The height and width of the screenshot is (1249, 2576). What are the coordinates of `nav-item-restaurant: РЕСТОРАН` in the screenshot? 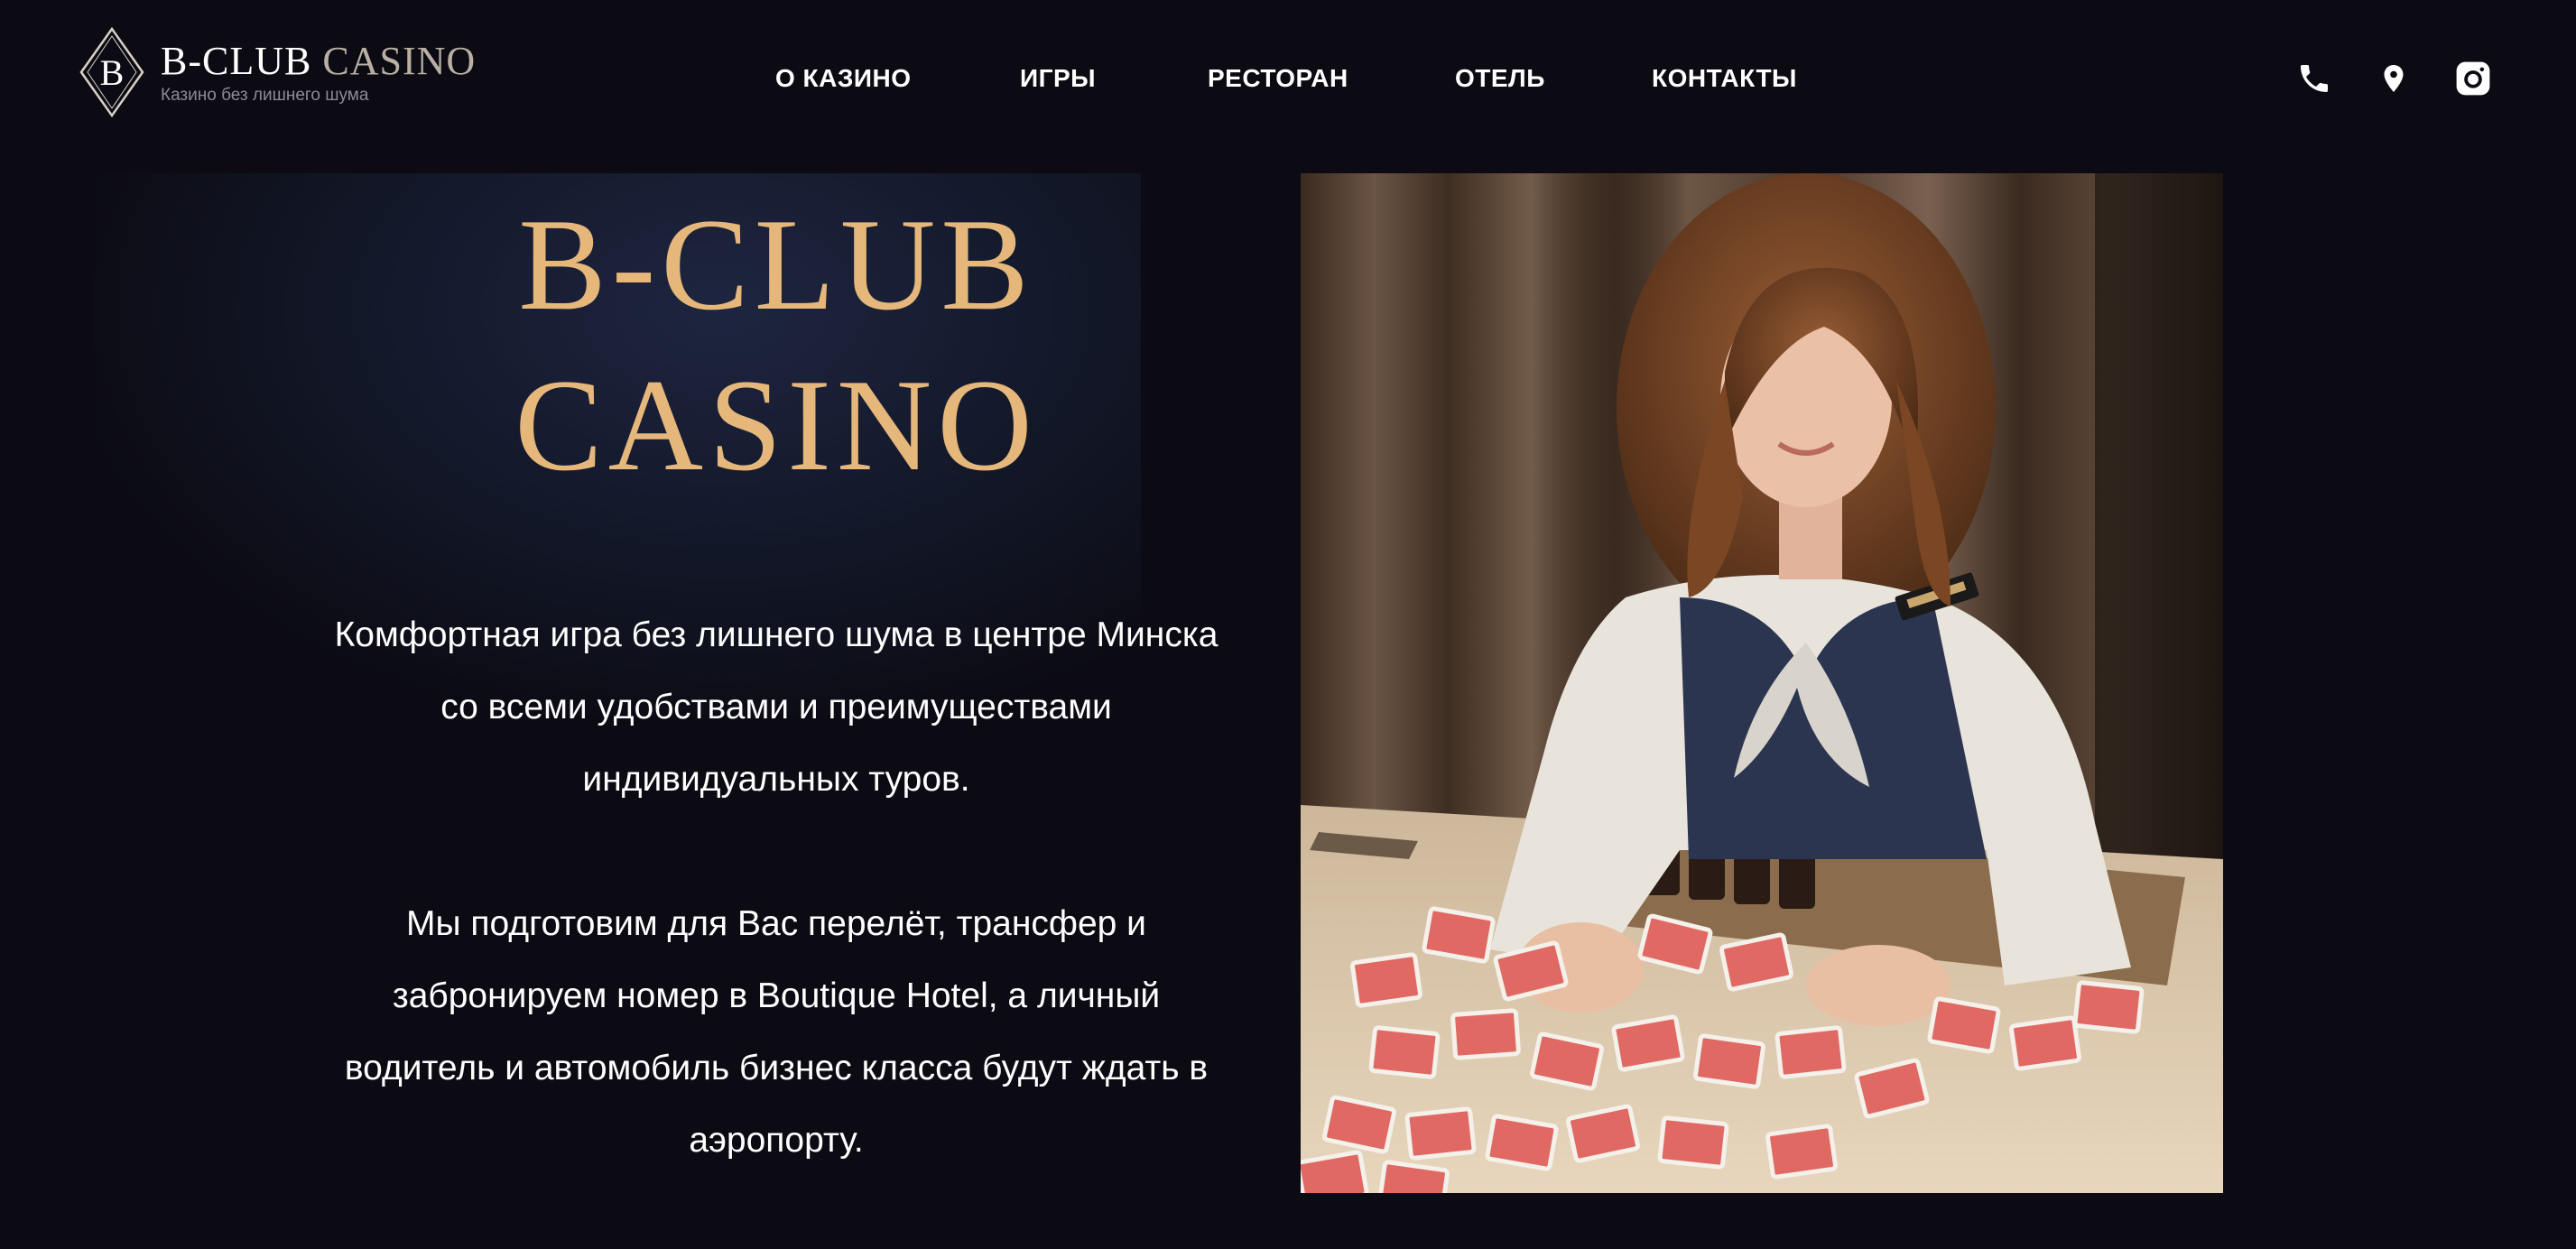 It's located at (1278, 78).